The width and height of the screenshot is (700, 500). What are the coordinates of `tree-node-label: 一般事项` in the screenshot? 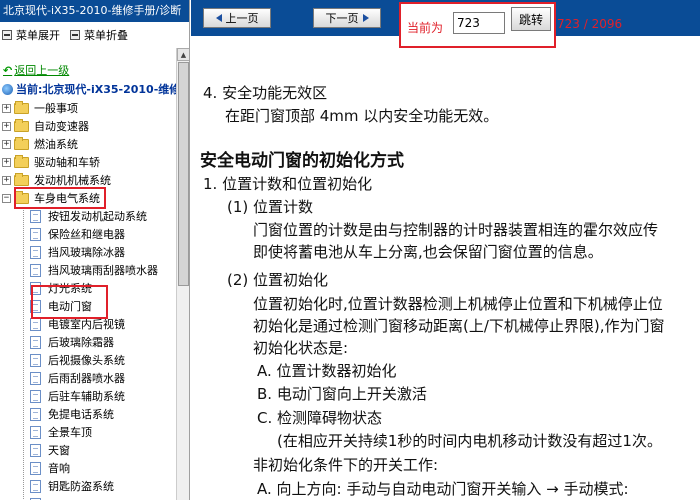 It's located at (56, 108).